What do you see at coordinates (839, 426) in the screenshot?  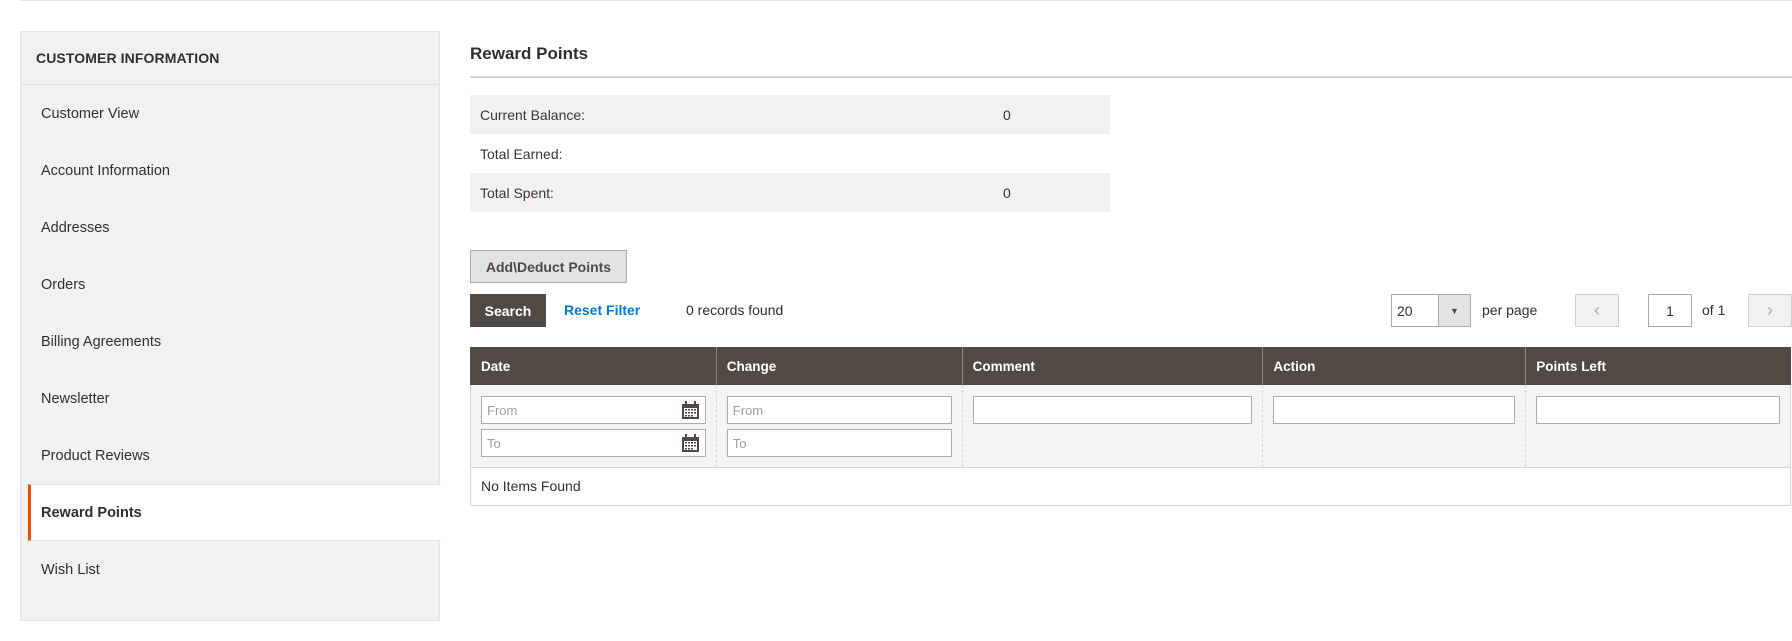 I see `change-filter-cell` at bounding box center [839, 426].